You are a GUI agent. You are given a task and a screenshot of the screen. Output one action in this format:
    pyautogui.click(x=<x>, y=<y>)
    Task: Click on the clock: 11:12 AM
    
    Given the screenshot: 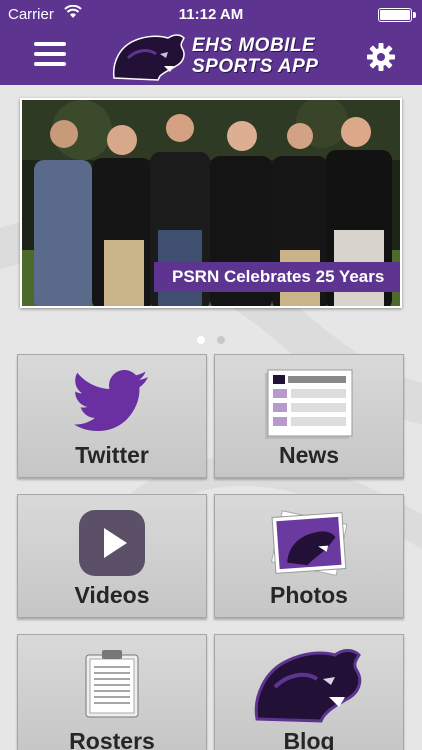 What is the action you would take?
    pyautogui.click(x=211, y=14)
    